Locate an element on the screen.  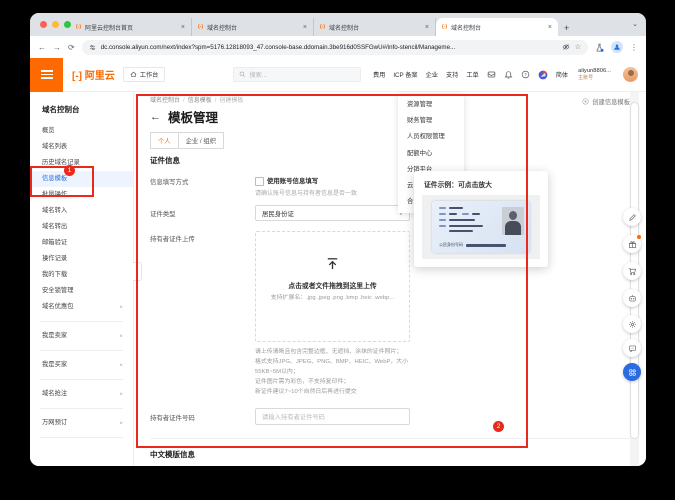
sidebar-item-seller: 我是卖家 ∨ is located at coordinates (81, 336).